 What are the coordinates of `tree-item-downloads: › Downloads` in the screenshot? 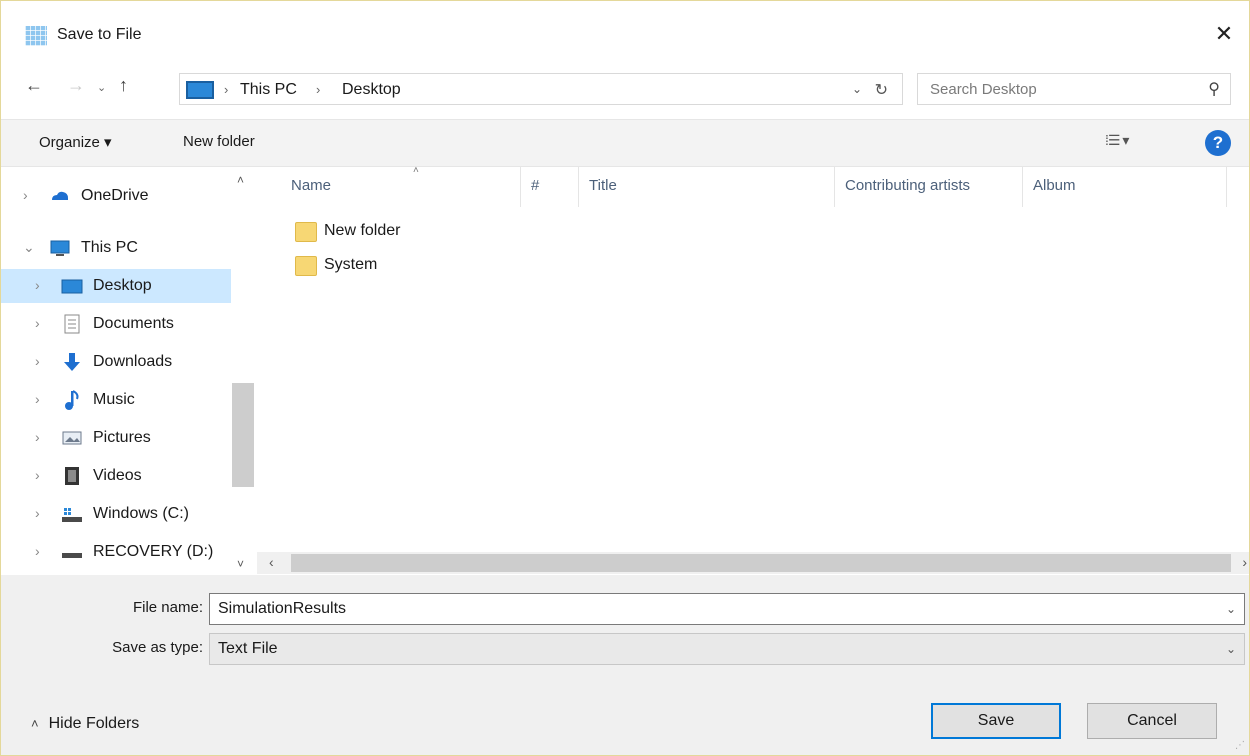 It's located at (116, 362).